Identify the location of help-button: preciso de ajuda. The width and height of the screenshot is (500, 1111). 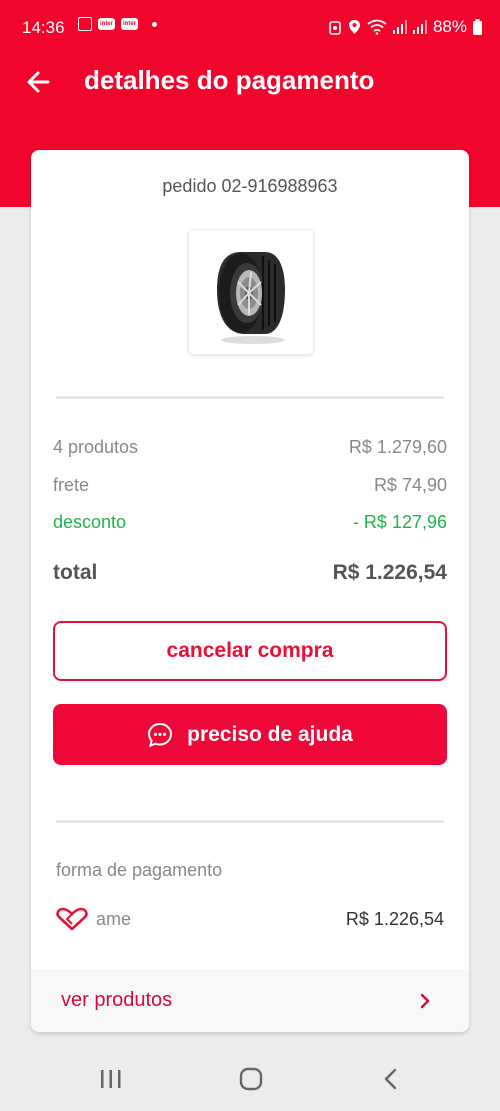
(250, 734).